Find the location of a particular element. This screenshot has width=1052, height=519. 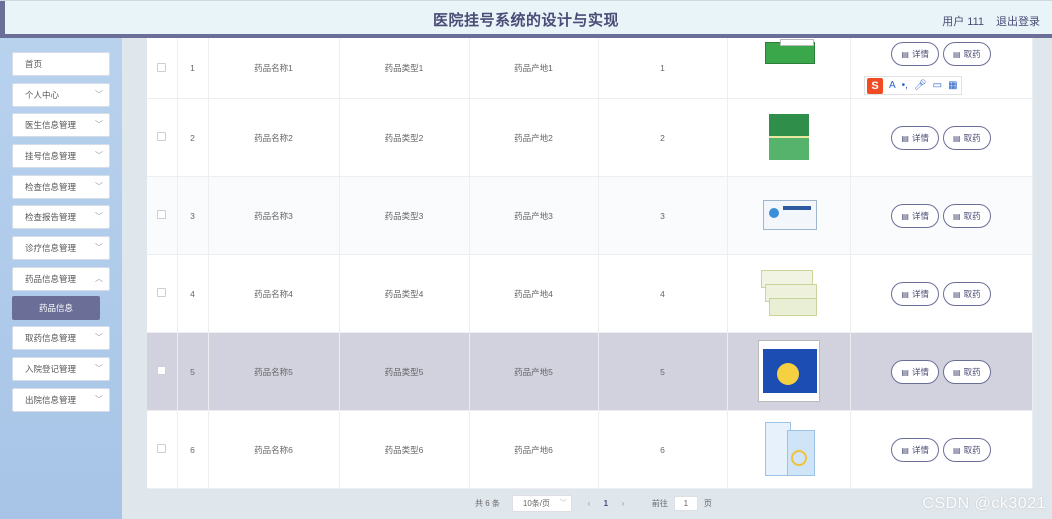

sidebar-item-report: 检查报告管理 ﹀ is located at coordinates (61, 217).